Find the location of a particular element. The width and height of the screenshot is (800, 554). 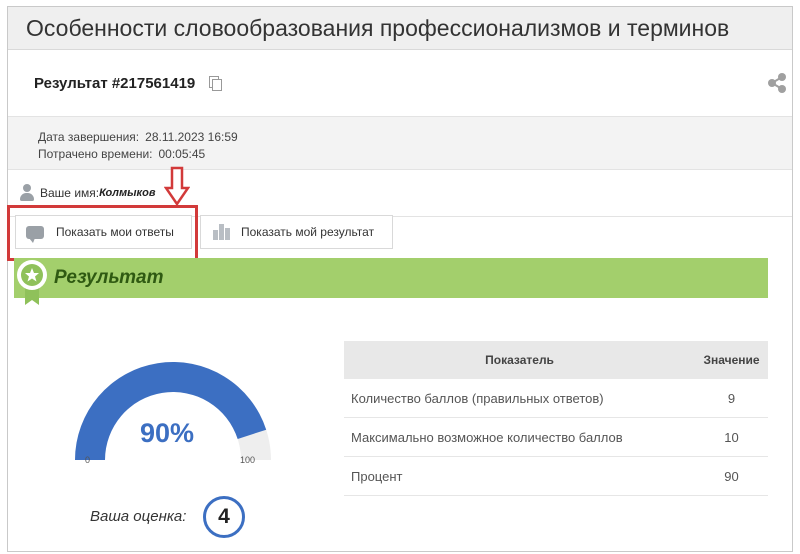

award-badge-icon is located at coordinates (32, 282).